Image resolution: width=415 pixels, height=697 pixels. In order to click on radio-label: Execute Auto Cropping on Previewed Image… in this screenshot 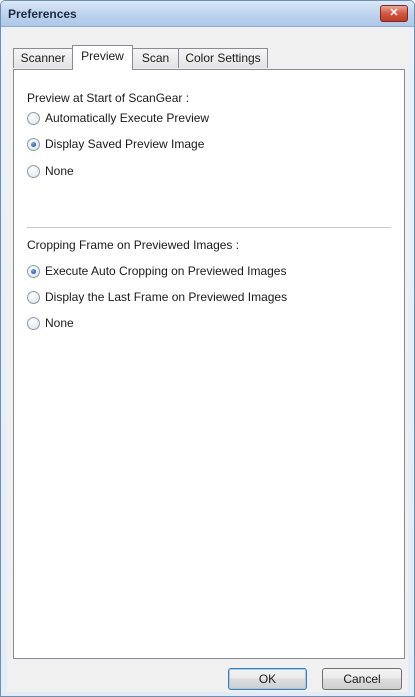, I will do `click(166, 271)`.